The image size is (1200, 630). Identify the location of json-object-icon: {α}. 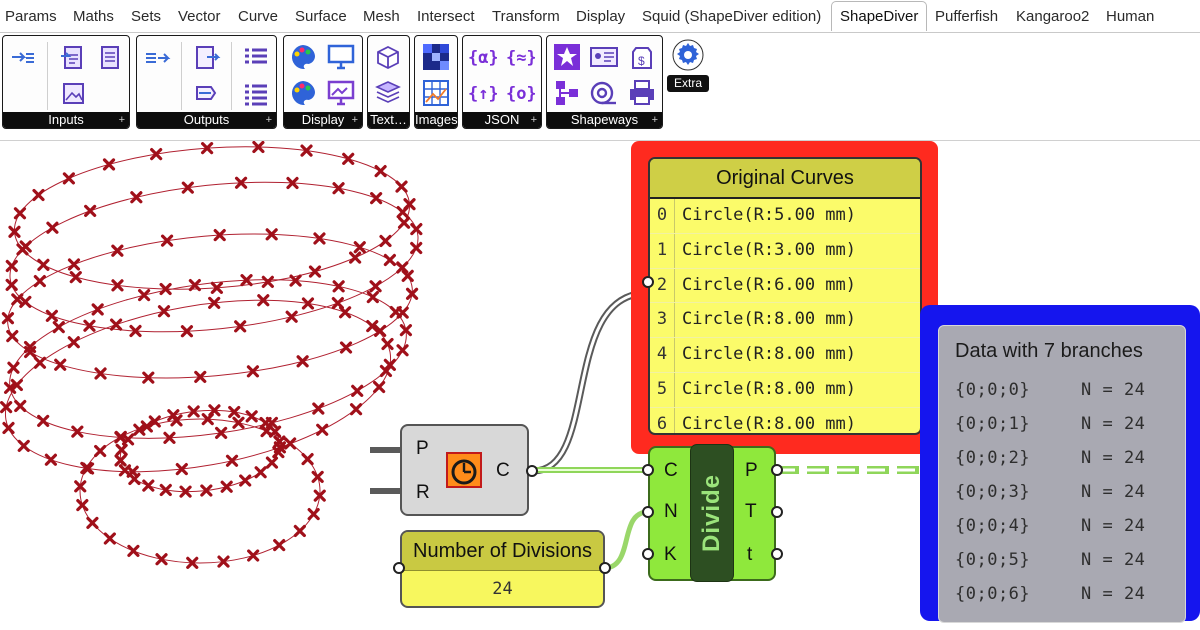
(482, 57).